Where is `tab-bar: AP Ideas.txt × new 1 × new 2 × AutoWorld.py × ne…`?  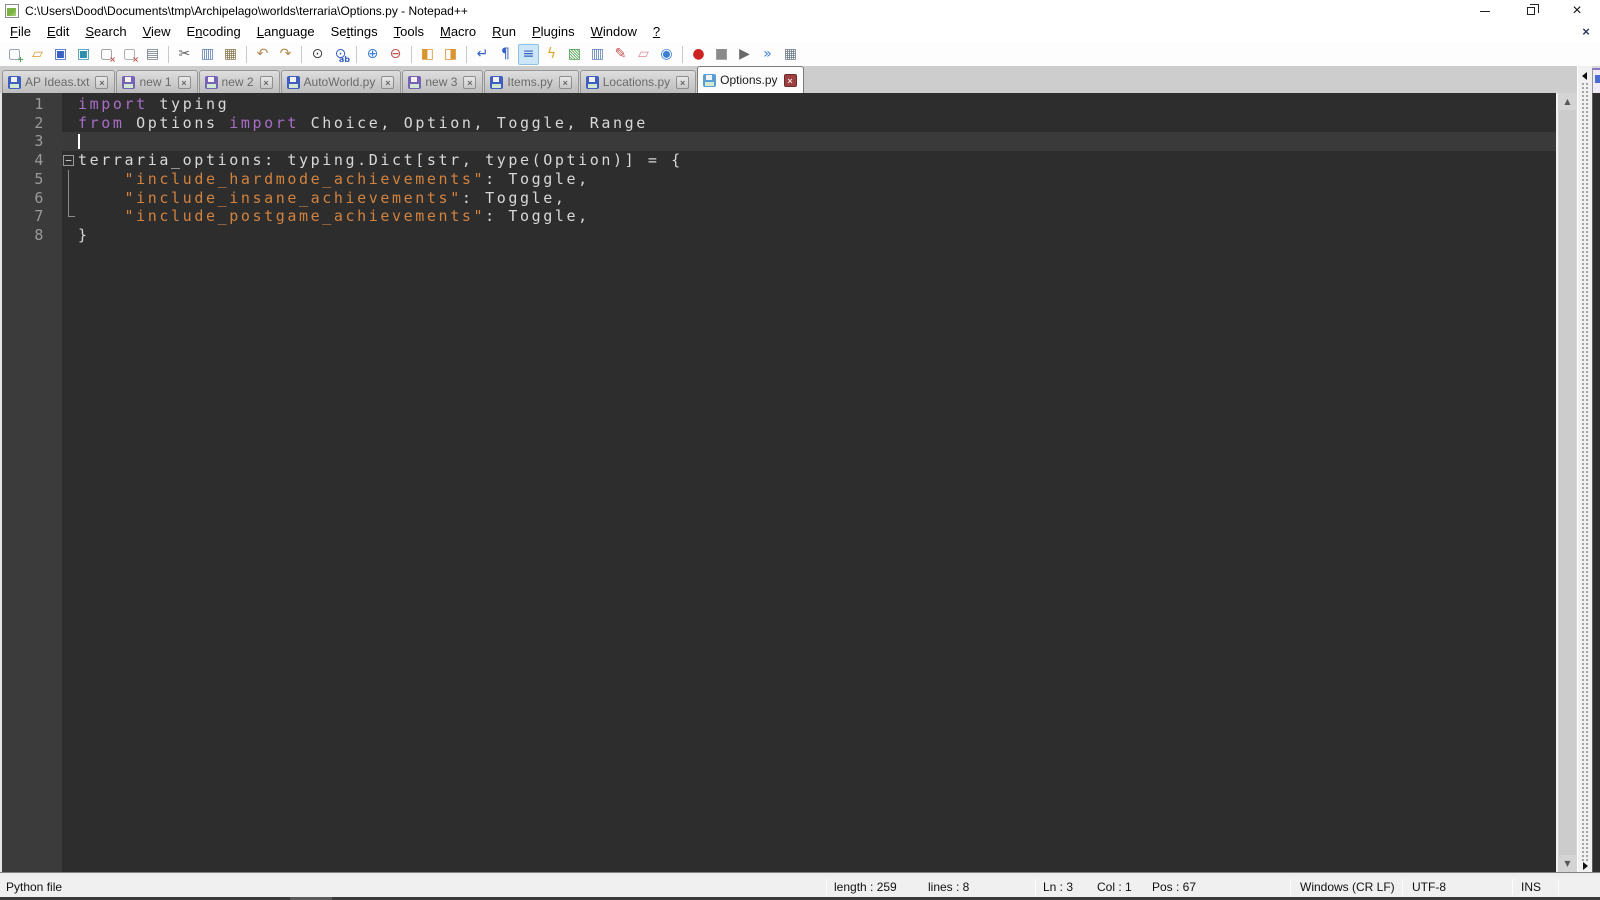 tab-bar: AP Ideas.txt × new 1 × new 2 × AutoWorld.py × ne… is located at coordinates (800, 79).